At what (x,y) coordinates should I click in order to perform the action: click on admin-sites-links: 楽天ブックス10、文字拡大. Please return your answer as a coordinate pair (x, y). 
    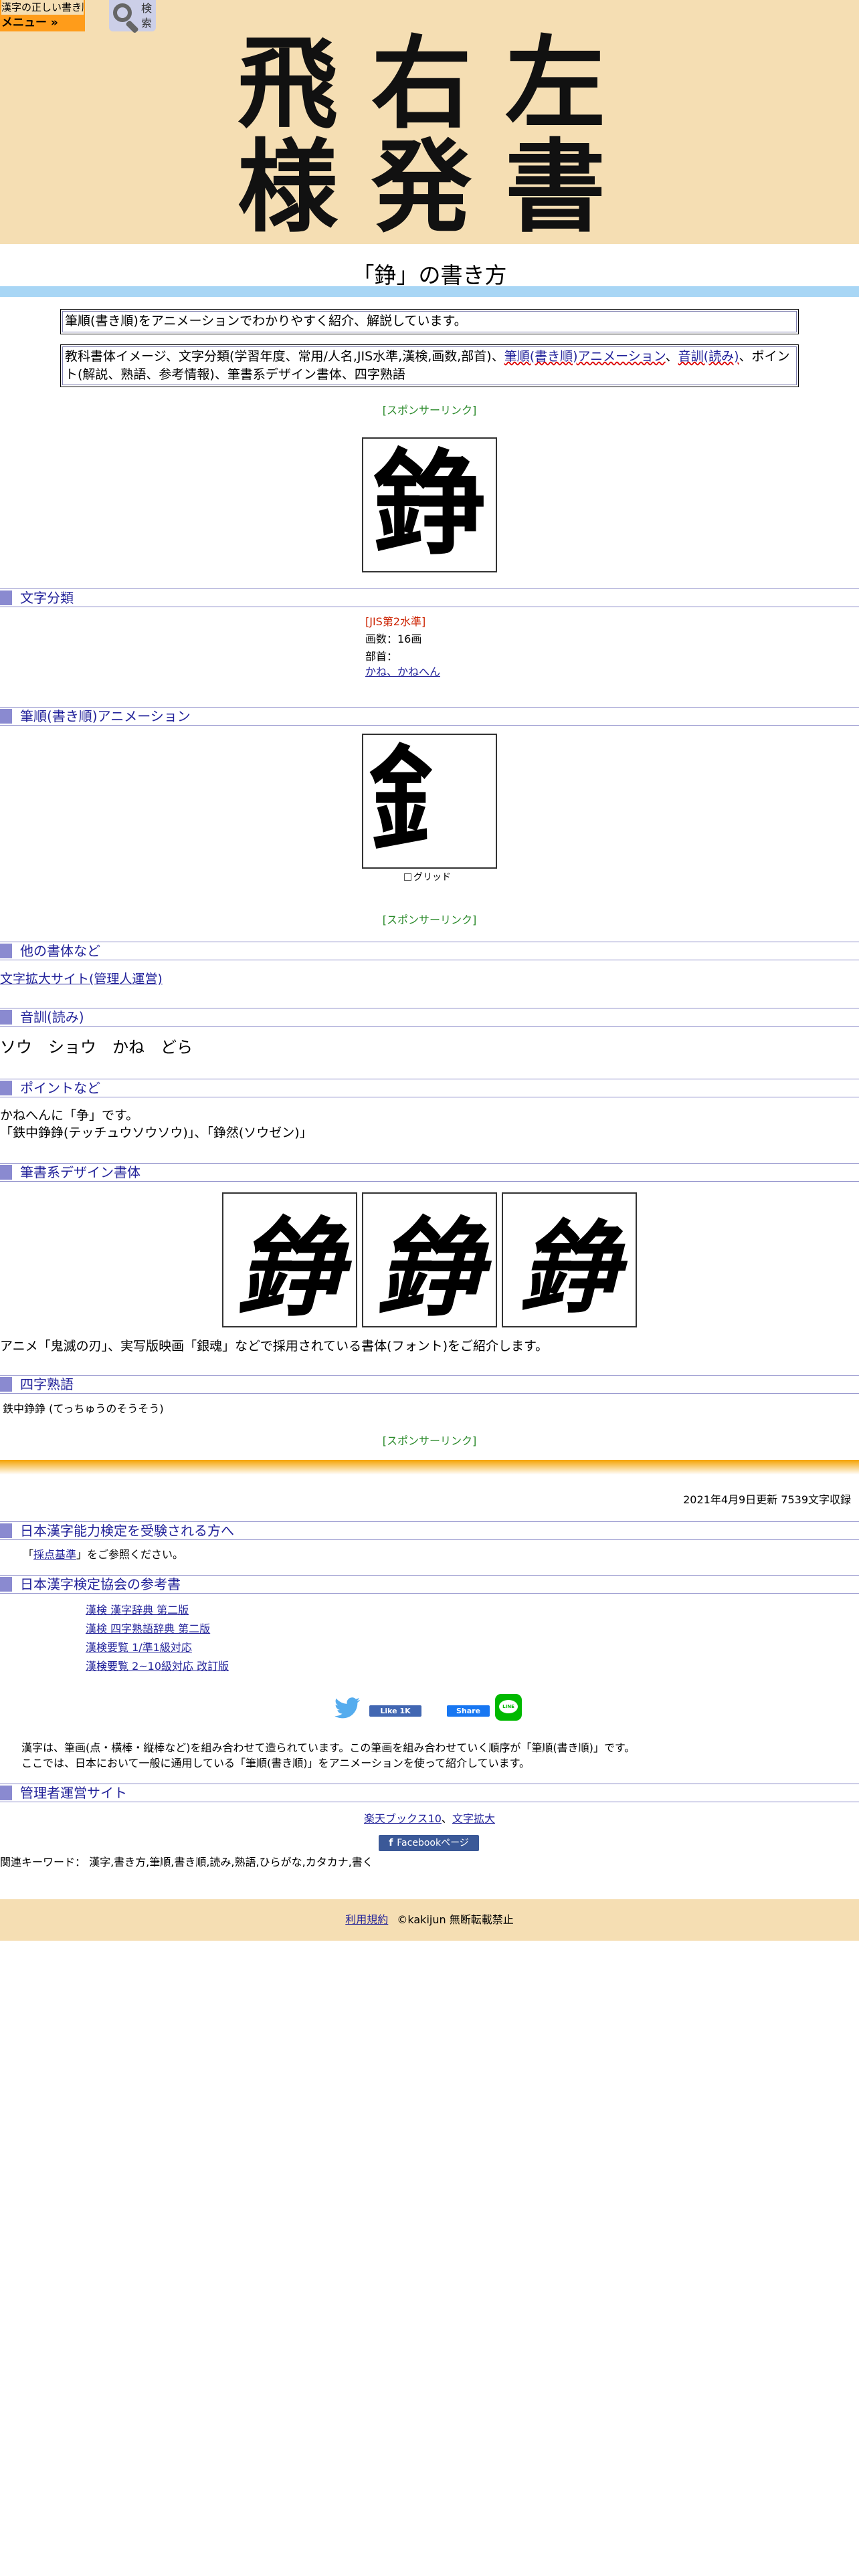
    Looking at the image, I should click on (429, 1819).